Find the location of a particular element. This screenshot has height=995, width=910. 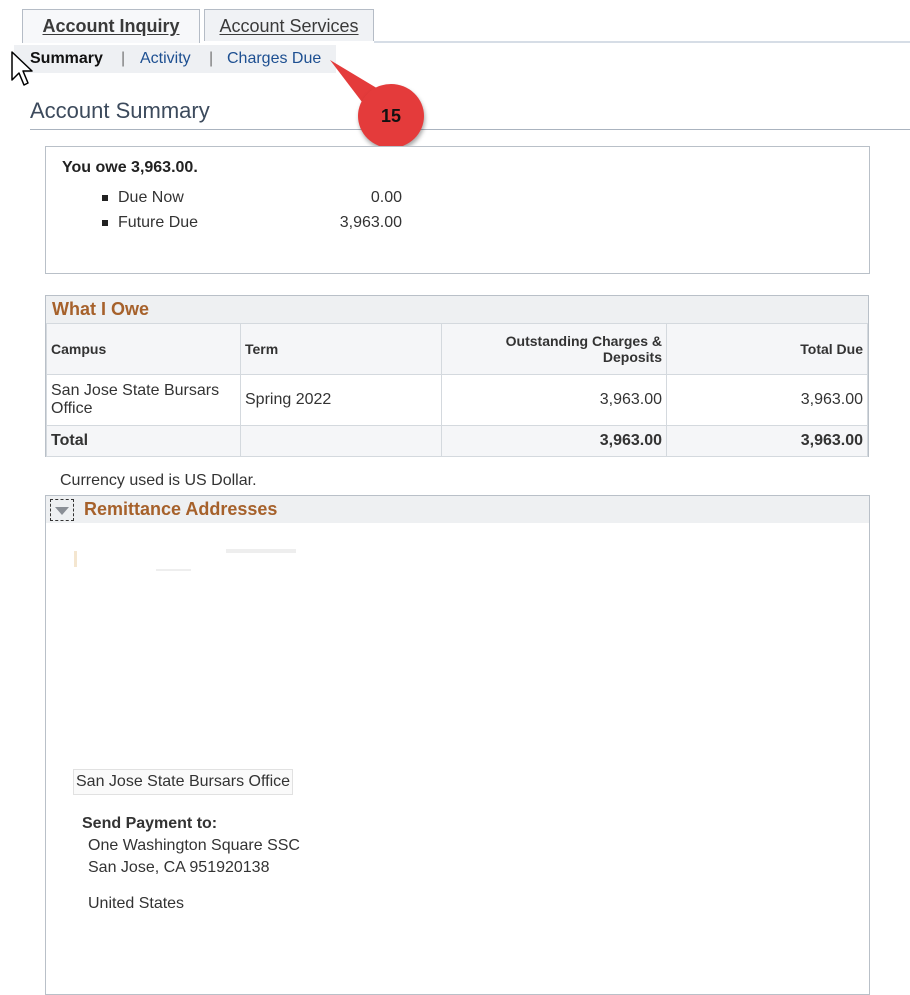

due-now-label: Due Now is located at coordinates (151, 197).